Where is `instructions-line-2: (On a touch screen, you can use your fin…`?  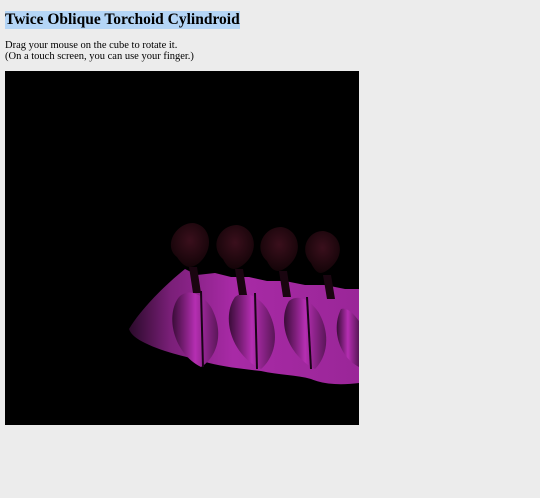
instructions-line-2: (On a touch screen, you can use your fin… is located at coordinates (99, 56).